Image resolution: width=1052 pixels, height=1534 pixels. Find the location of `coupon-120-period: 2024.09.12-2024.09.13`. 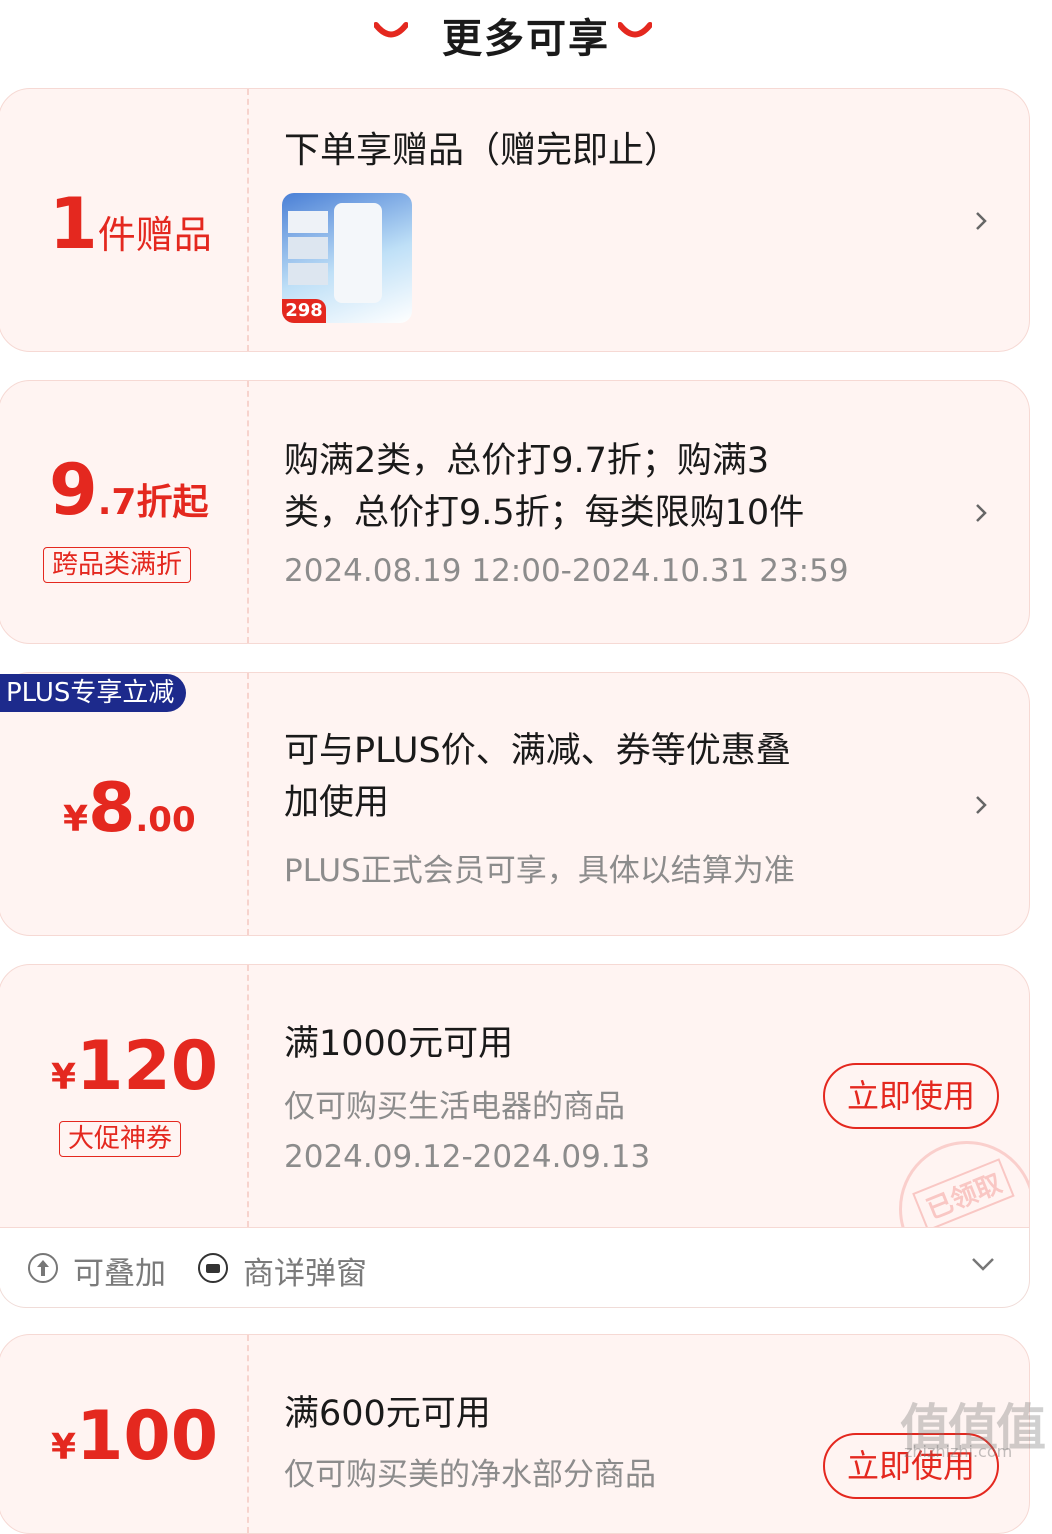

coupon-120-period: 2024.09.12-2024.09.13 is located at coordinates (467, 1157).